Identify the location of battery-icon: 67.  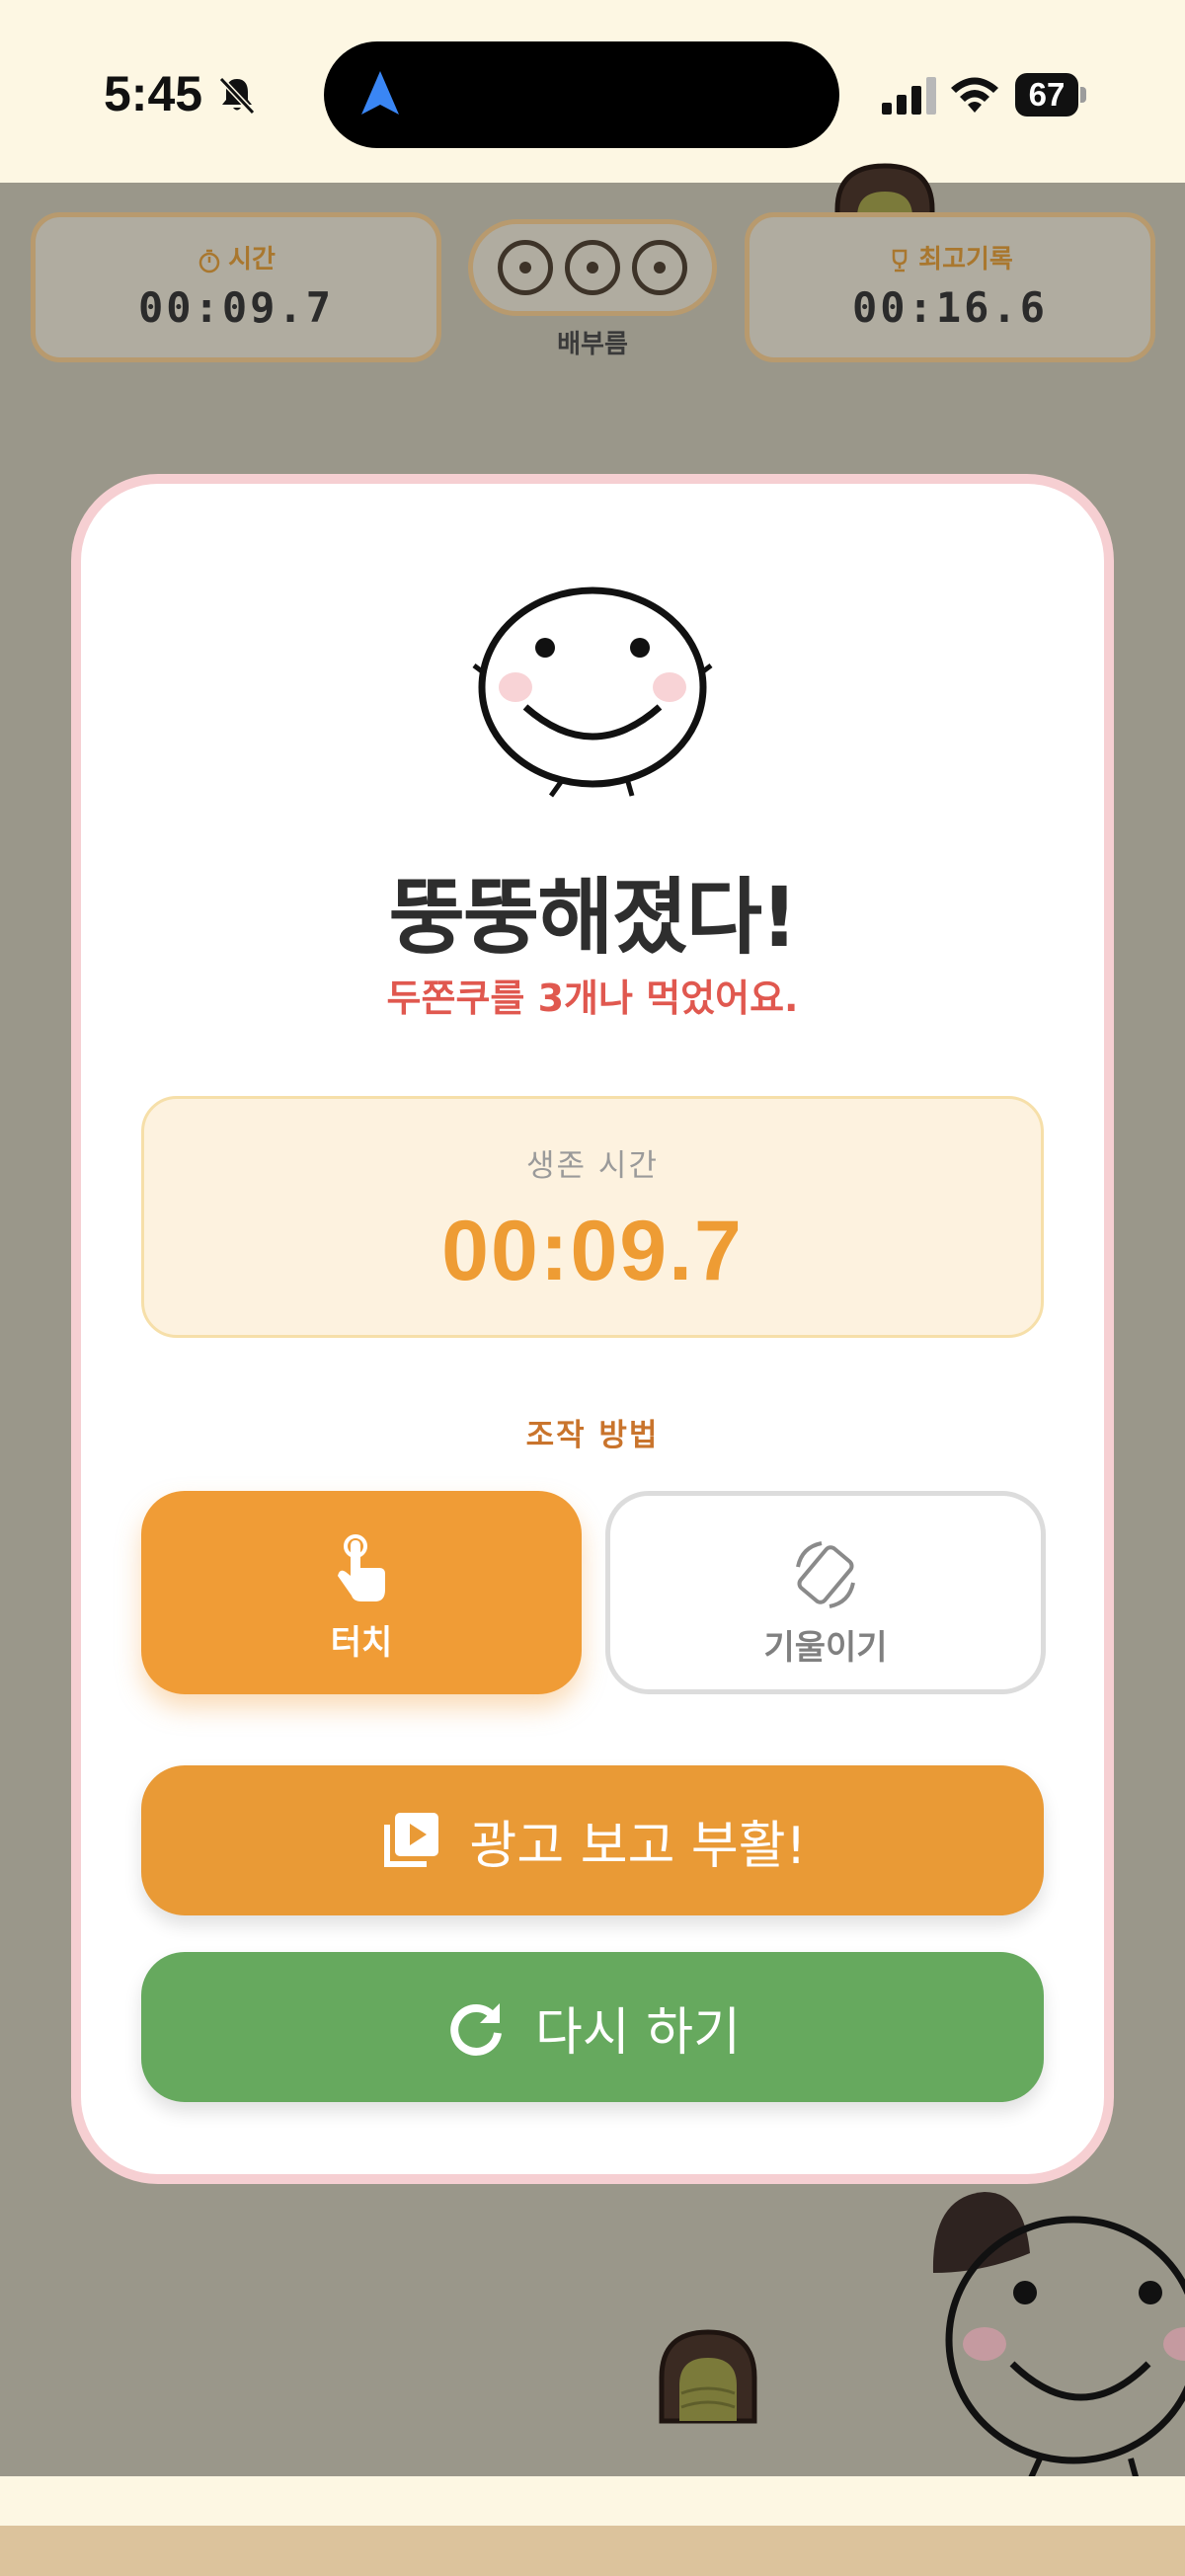
(1051, 95).